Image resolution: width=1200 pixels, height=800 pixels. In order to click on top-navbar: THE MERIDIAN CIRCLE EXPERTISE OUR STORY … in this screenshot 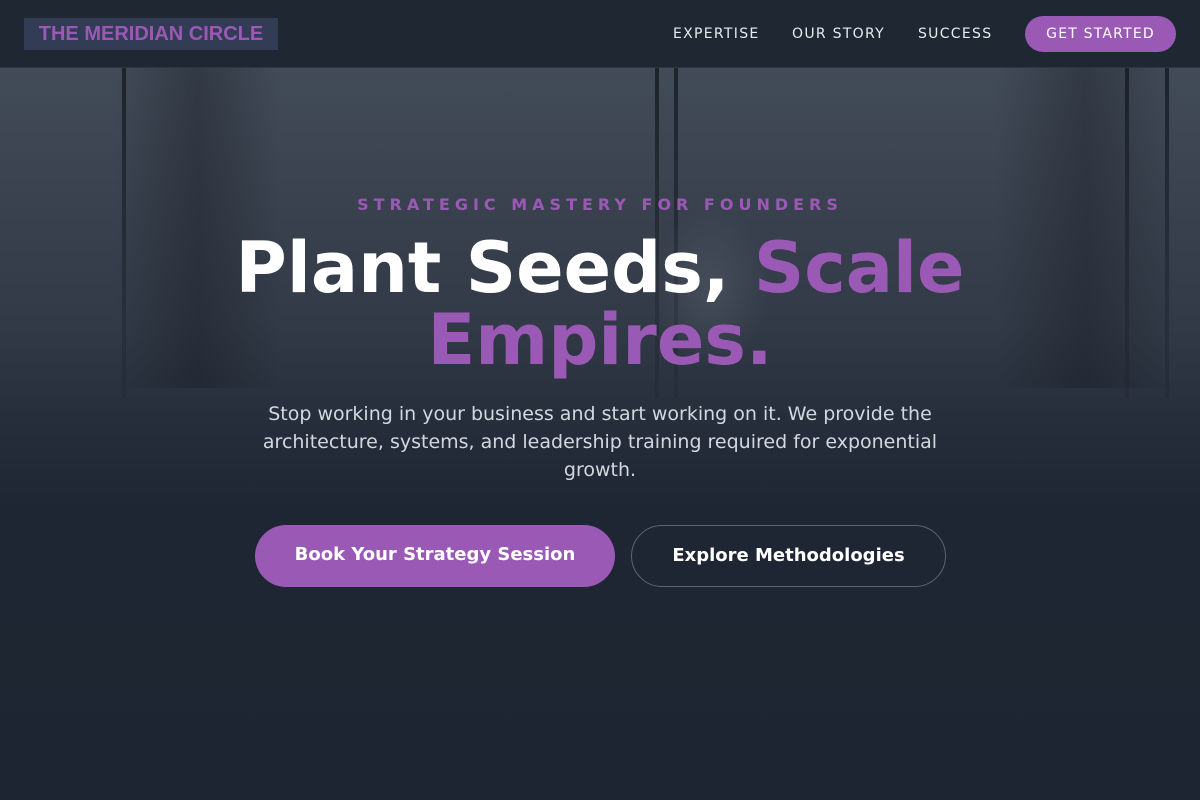, I will do `click(600, 34)`.